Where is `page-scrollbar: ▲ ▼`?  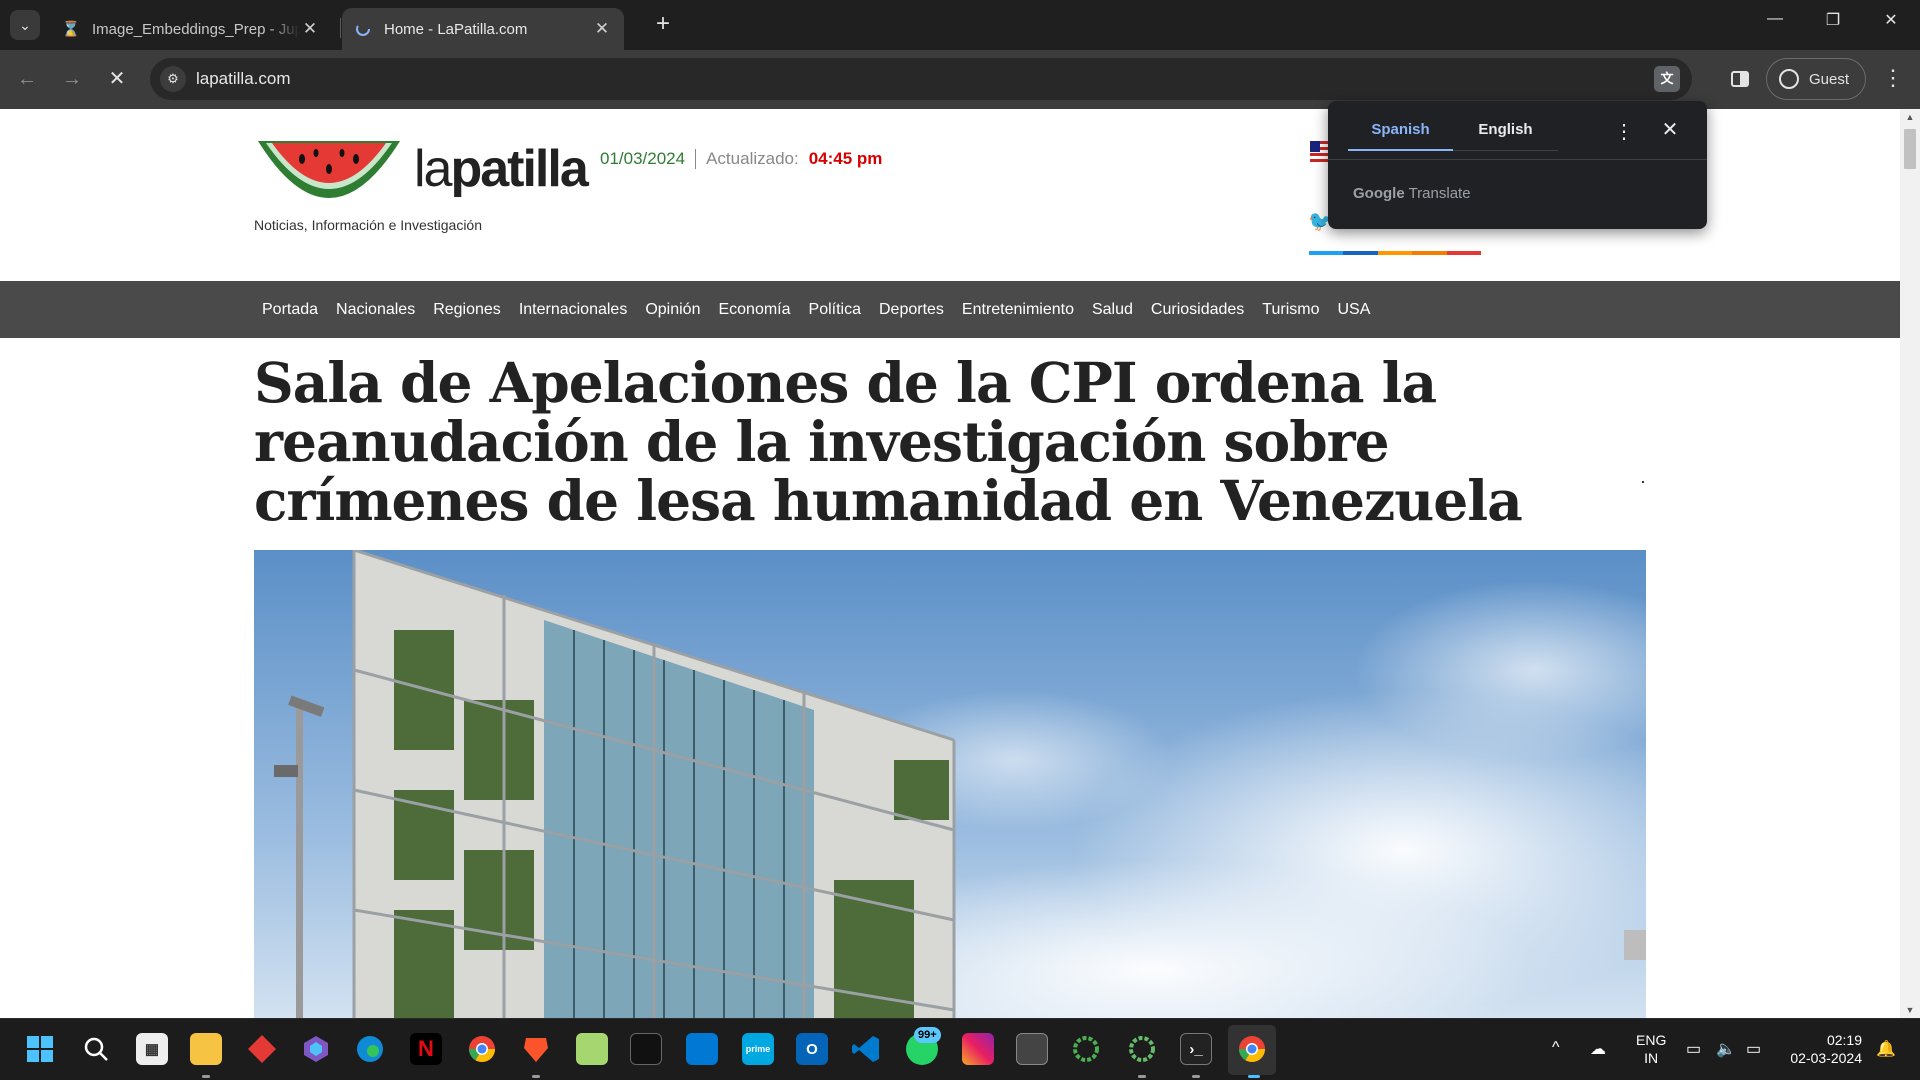 page-scrollbar: ▲ ▼ is located at coordinates (1910, 563).